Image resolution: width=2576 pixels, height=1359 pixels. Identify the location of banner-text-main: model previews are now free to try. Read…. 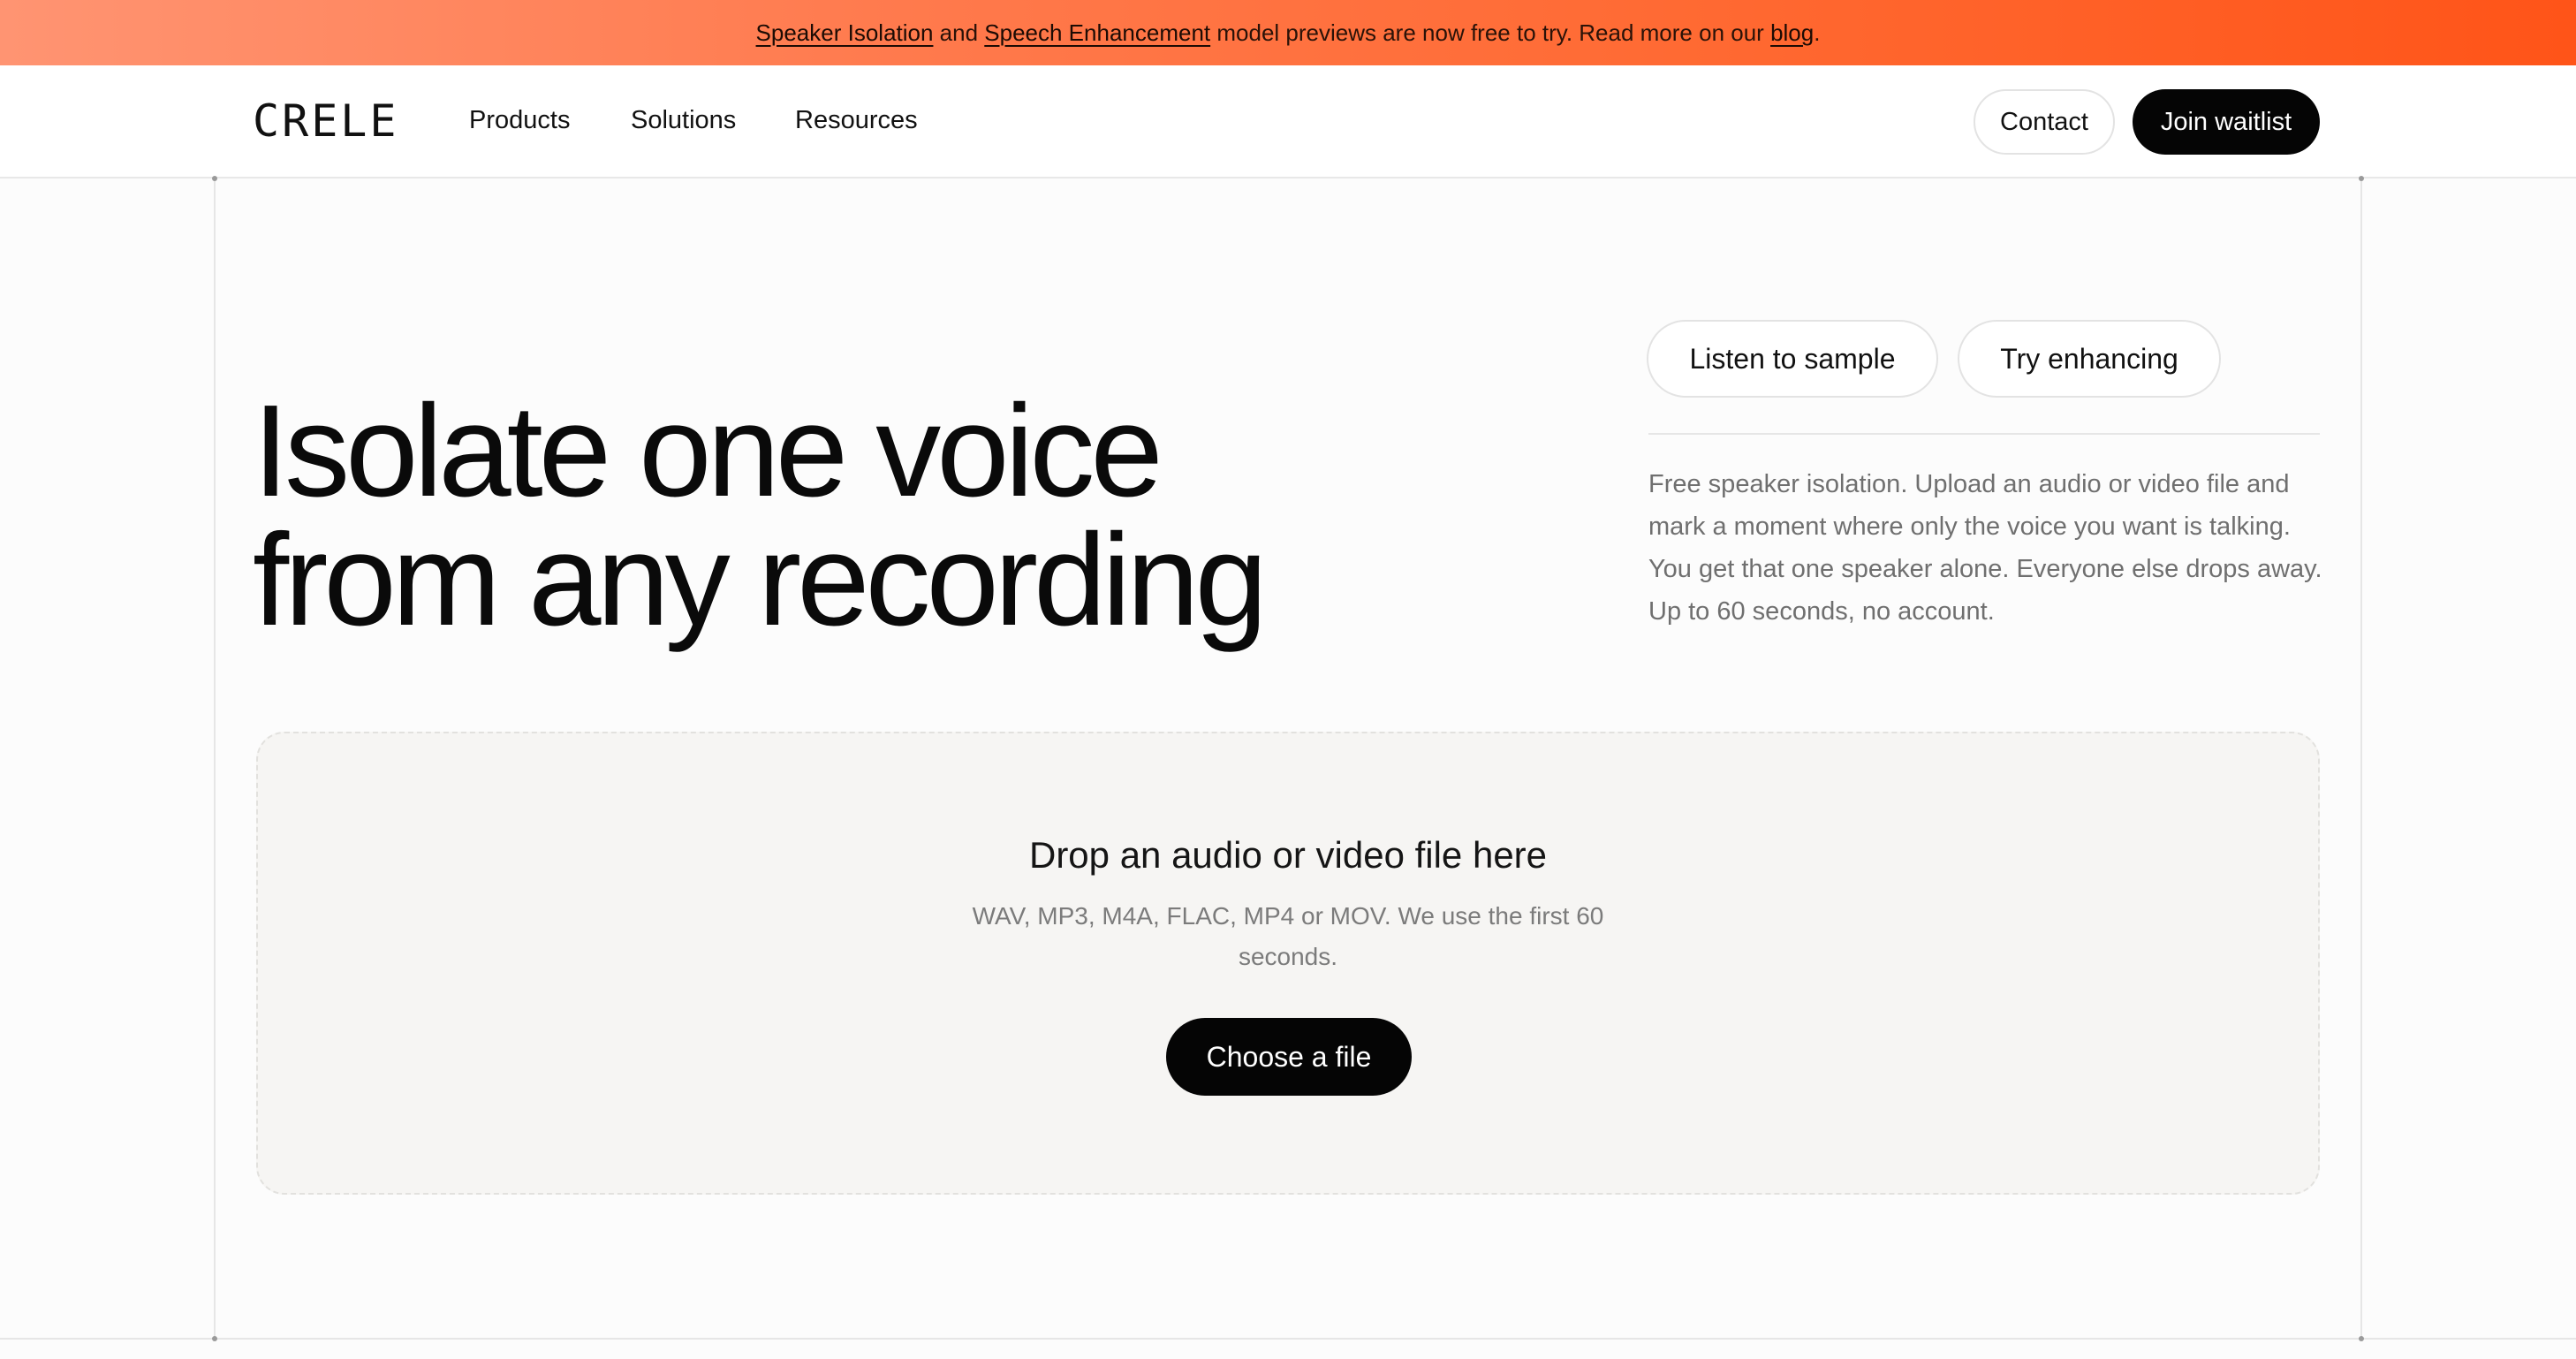
(1491, 32).